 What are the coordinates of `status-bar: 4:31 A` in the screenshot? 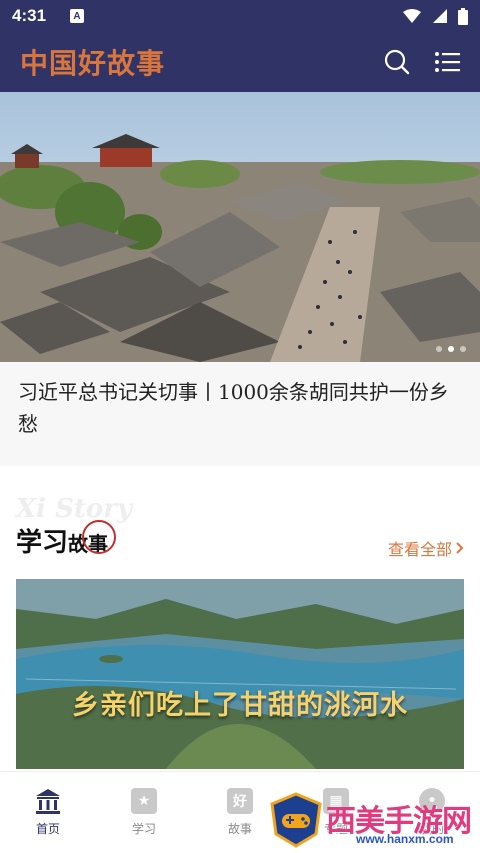 It's located at (240, 16).